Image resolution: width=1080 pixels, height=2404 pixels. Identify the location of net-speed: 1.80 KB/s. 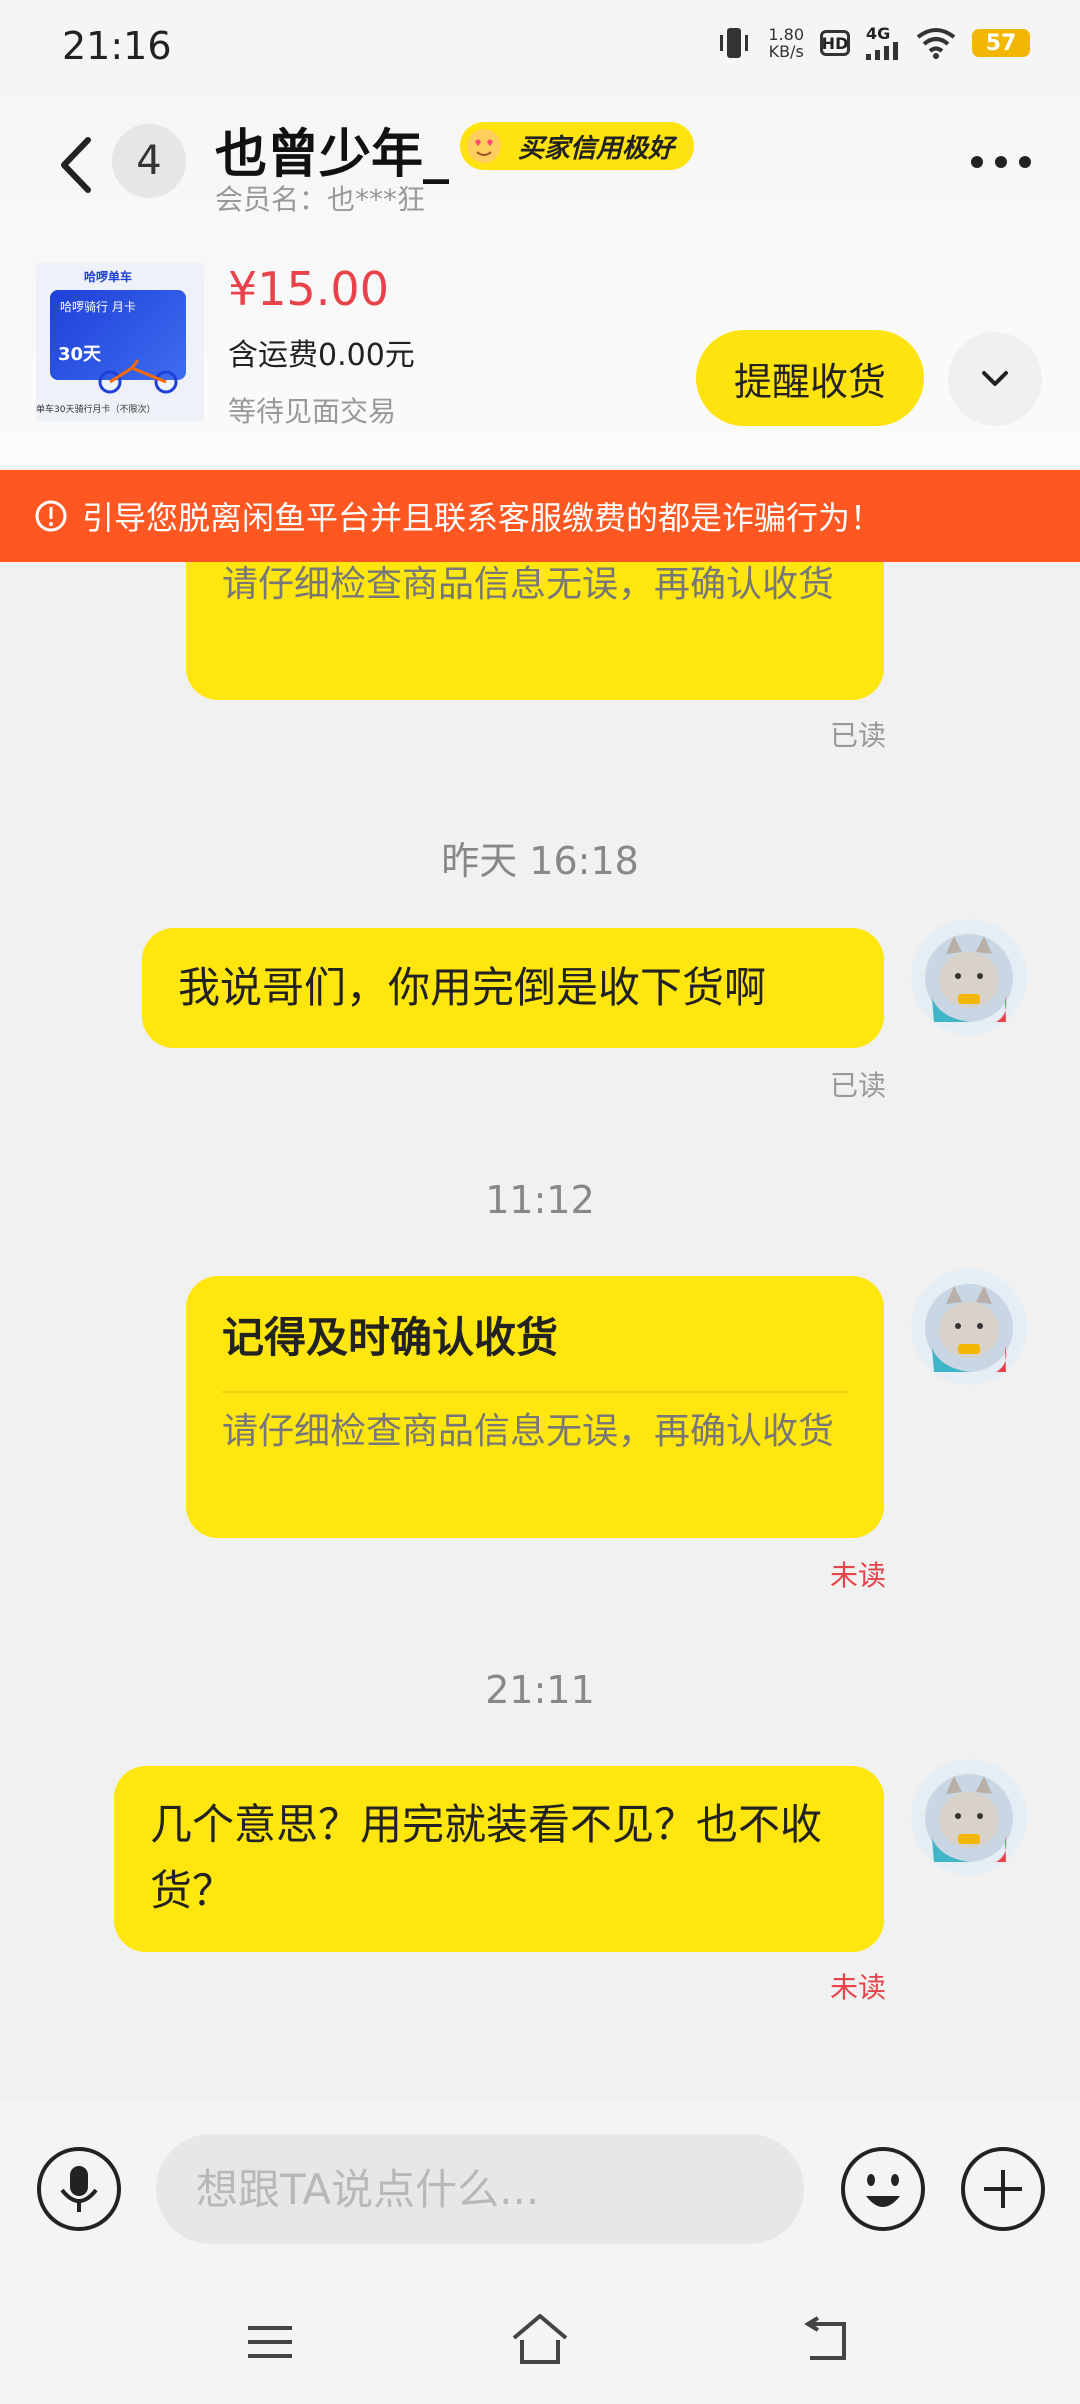
(786, 43).